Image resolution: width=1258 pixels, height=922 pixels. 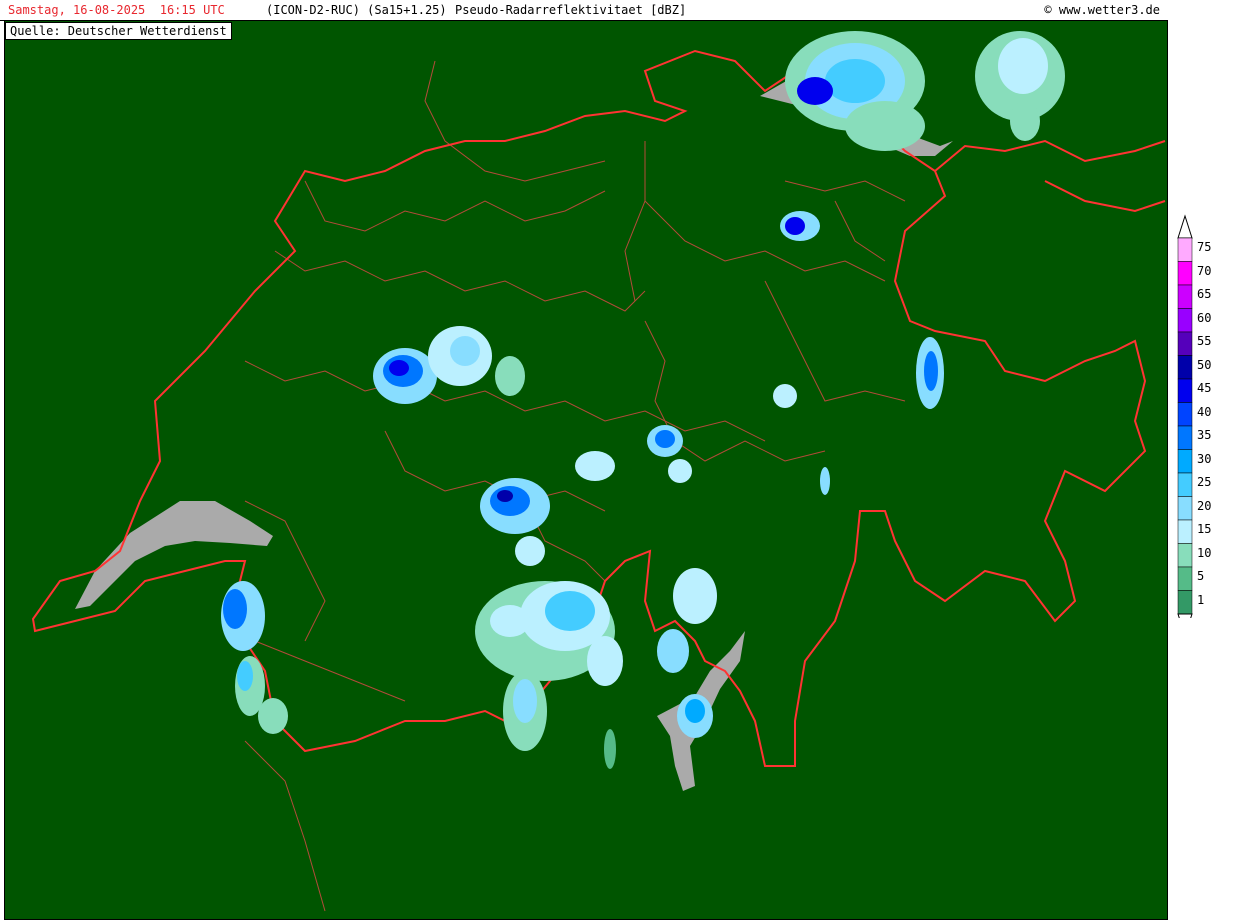 What do you see at coordinates (1204, 505) in the screenshot?
I see `legend-label: 20` at bounding box center [1204, 505].